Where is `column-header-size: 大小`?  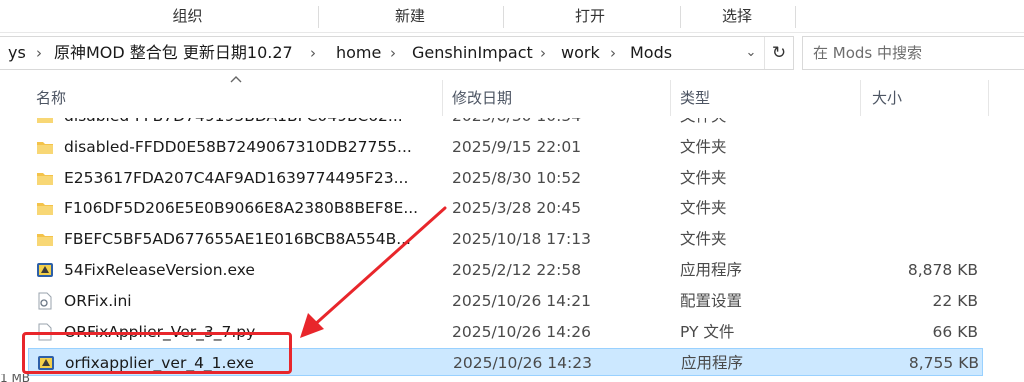 column-header-size: 大小 is located at coordinates (927, 98).